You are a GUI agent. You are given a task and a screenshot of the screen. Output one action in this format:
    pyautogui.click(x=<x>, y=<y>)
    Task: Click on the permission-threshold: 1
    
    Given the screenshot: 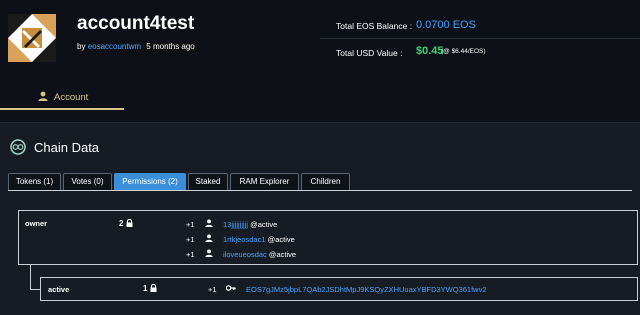 What is the action you would take?
    pyautogui.click(x=150, y=288)
    